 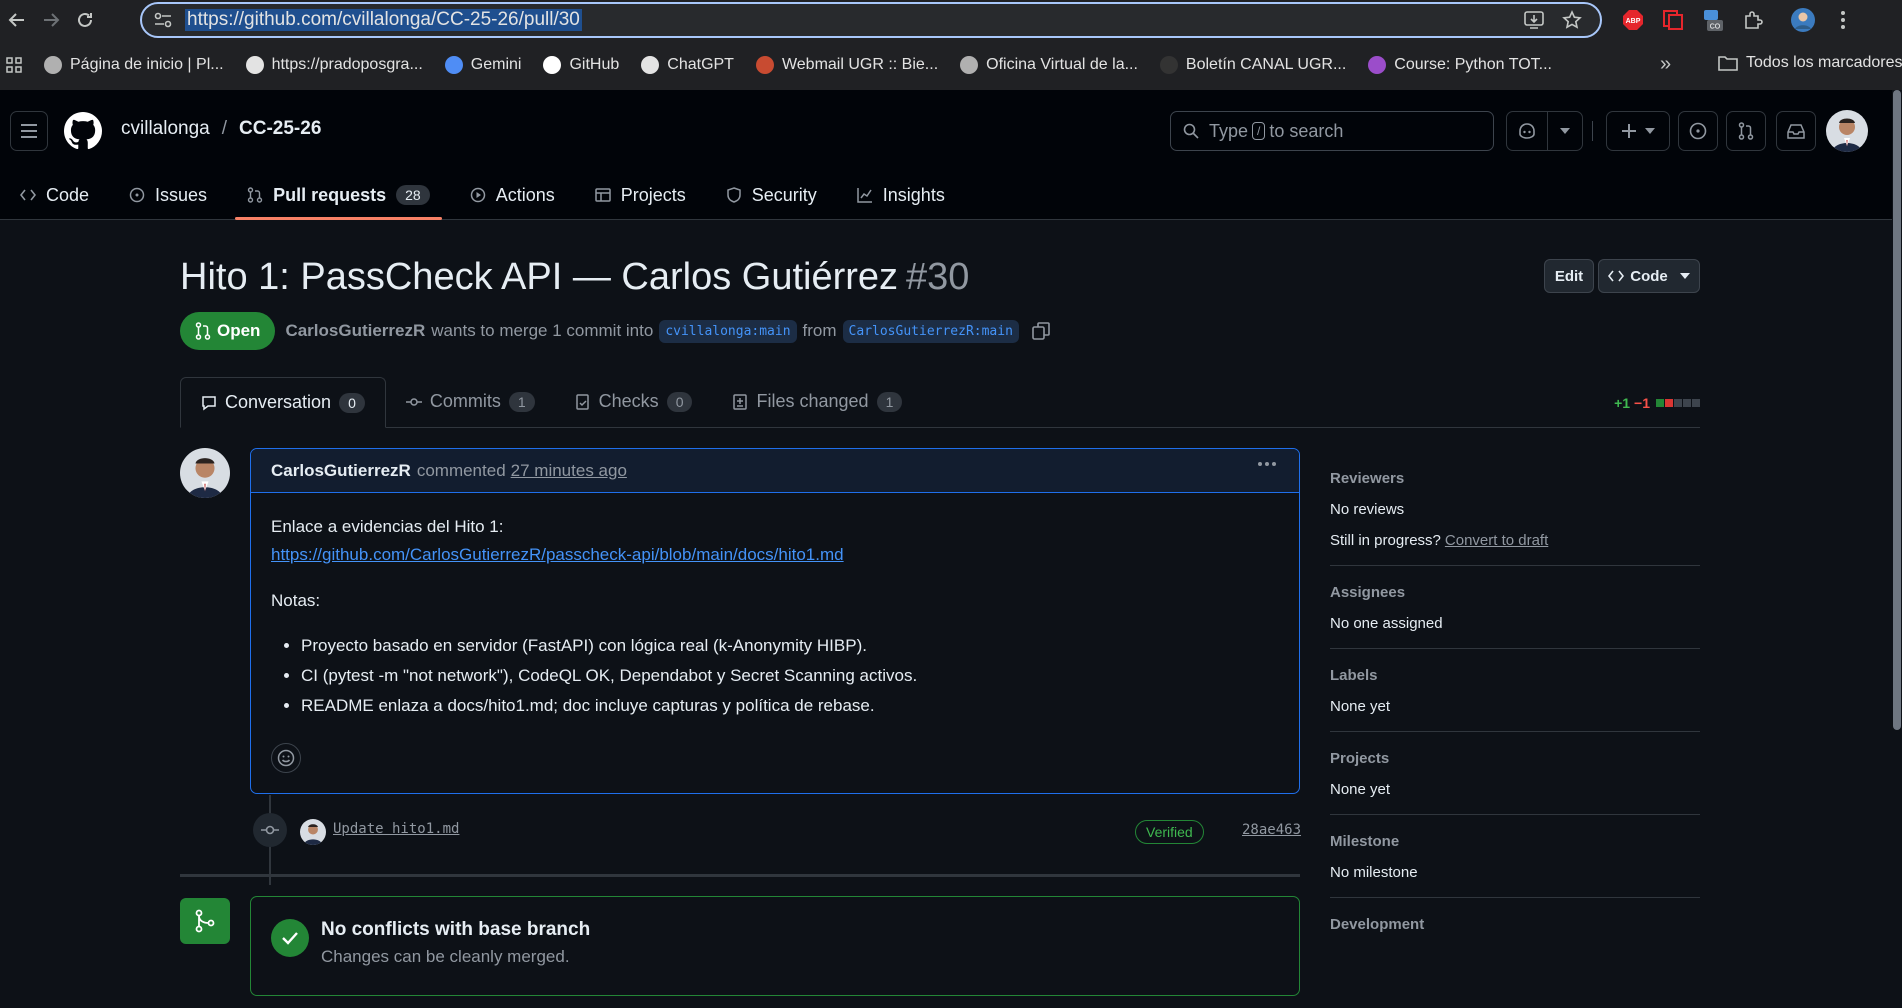 What do you see at coordinates (338, 195) in the screenshot?
I see `tab-pull-requests: Pull requests 28` at bounding box center [338, 195].